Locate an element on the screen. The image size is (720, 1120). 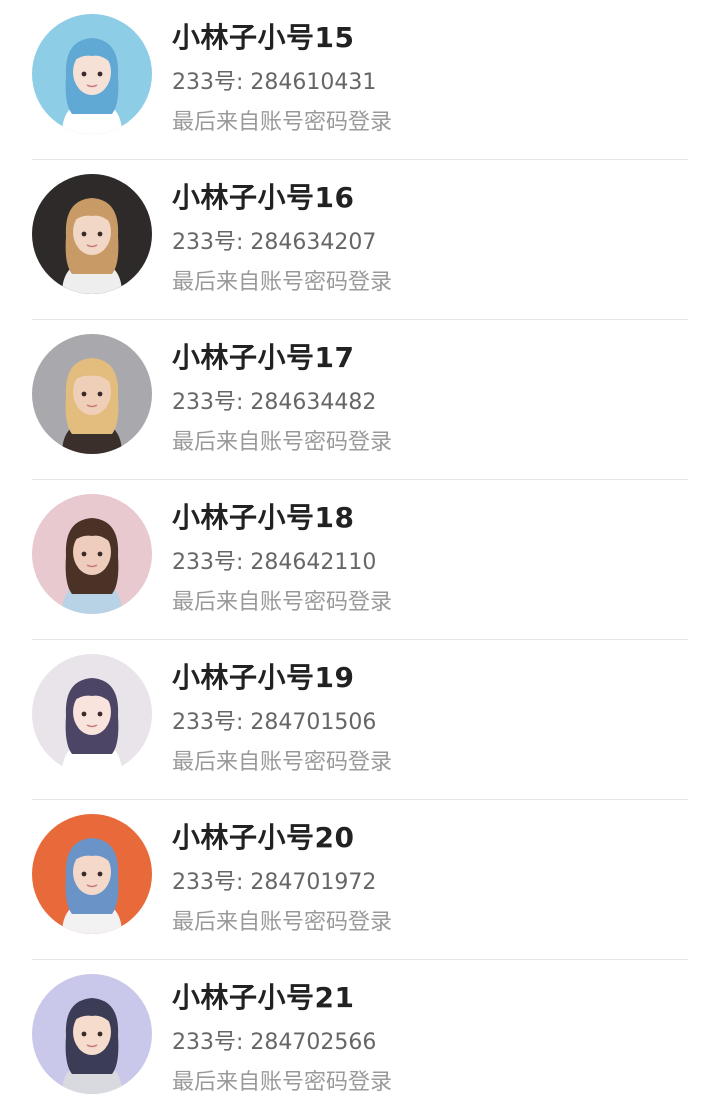
account-uid: 284642110 is located at coordinates (313, 562).